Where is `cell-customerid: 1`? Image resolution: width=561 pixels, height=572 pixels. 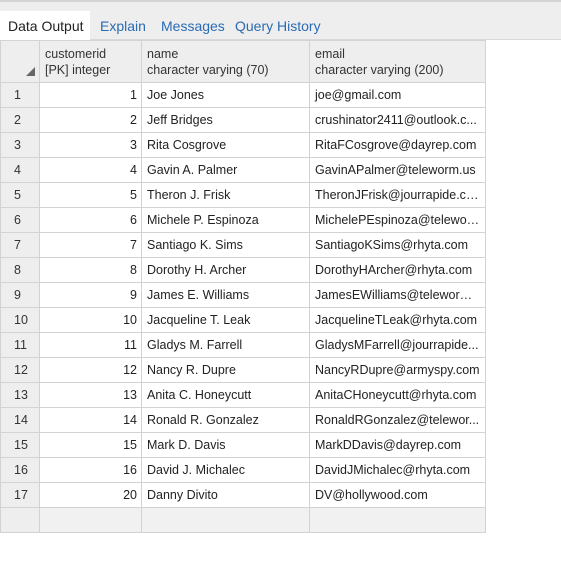
cell-customerid: 1 is located at coordinates (90, 95).